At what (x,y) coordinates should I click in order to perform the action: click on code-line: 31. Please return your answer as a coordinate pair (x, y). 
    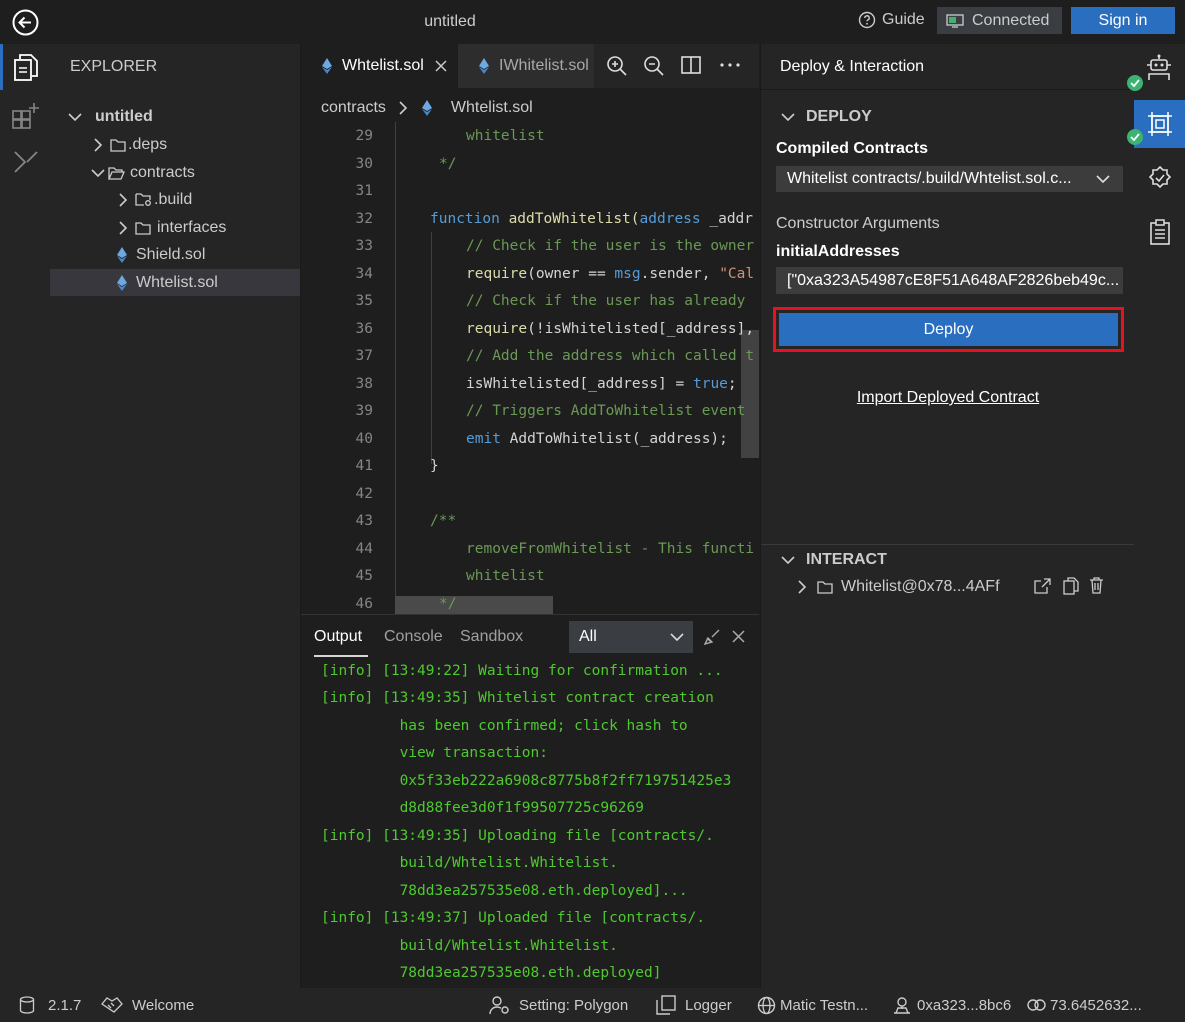
    Looking at the image, I should click on (530, 190).